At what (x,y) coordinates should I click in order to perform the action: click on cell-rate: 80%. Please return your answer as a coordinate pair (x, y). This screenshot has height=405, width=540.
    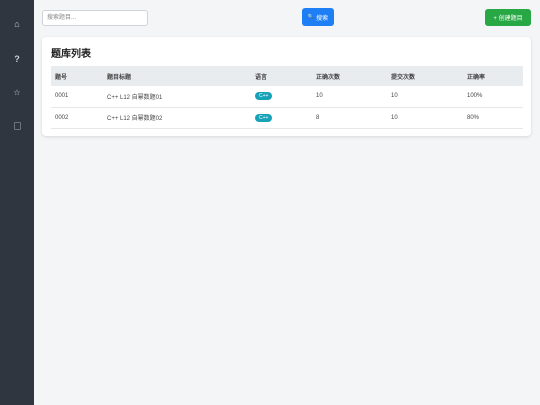
    Looking at the image, I should click on (473, 117).